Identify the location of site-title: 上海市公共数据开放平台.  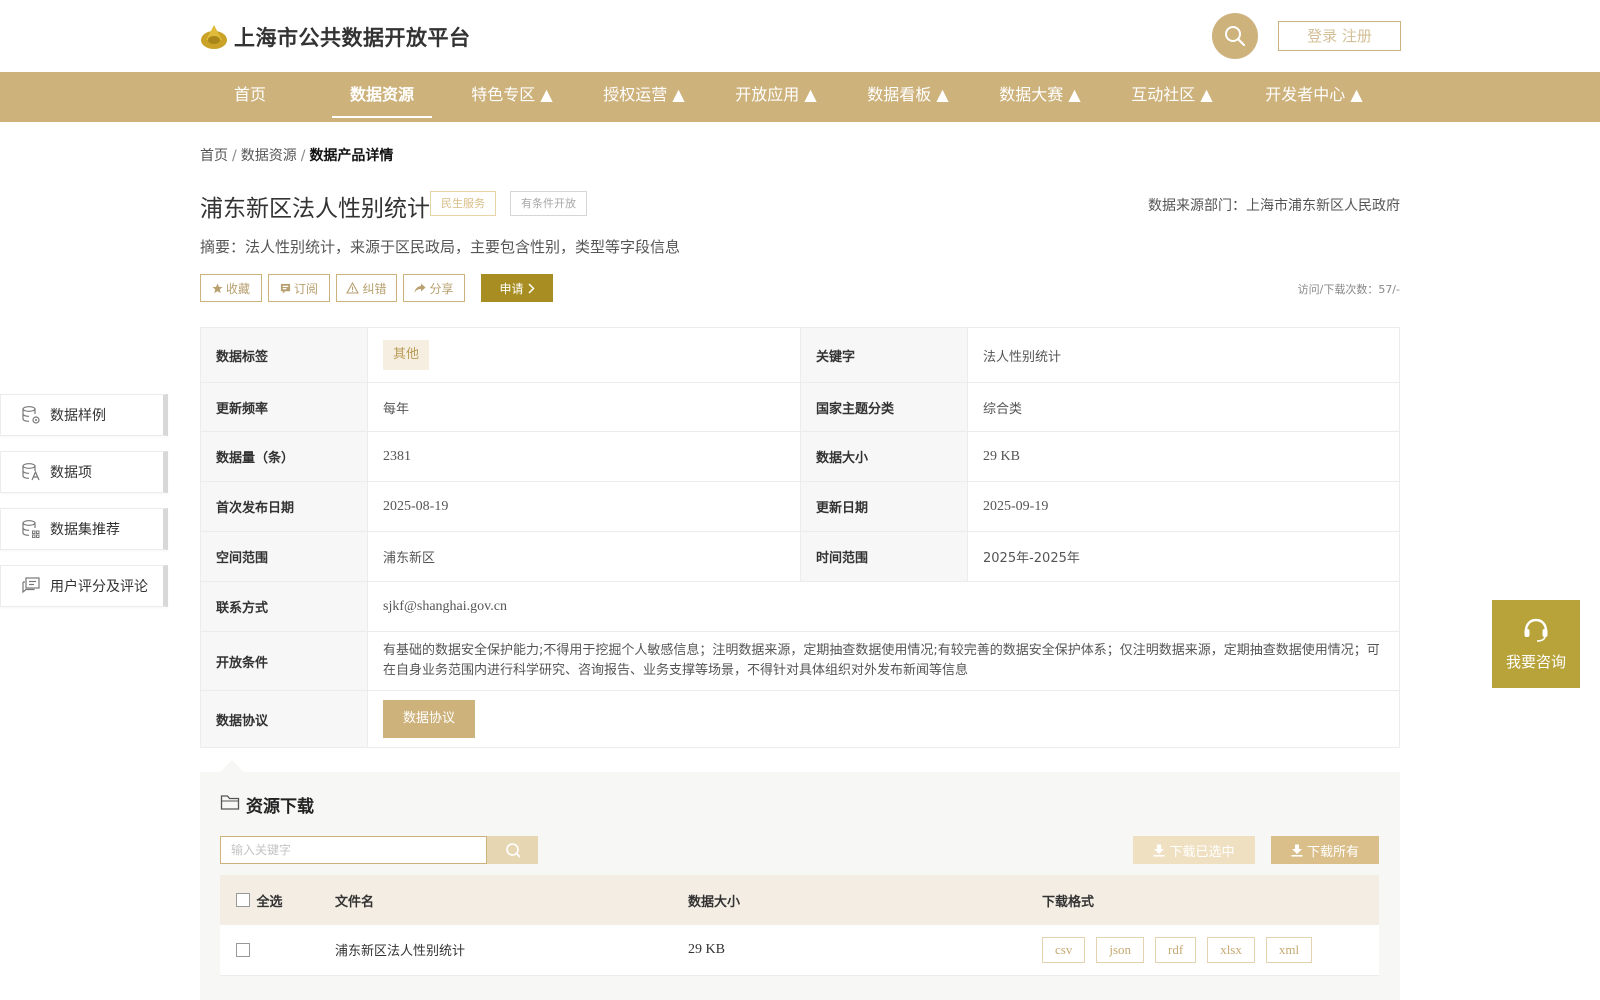
(352, 37).